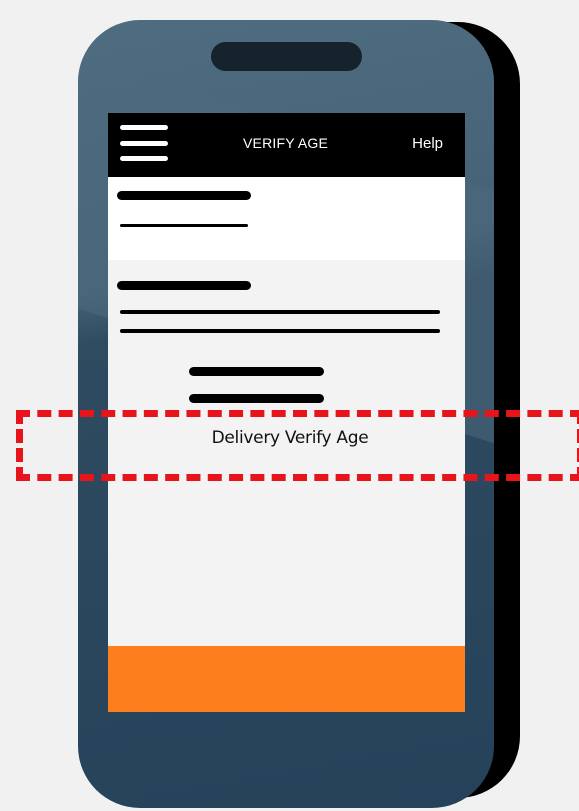 Image resolution: width=579 pixels, height=811 pixels. What do you see at coordinates (286, 679) in the screenshot?
I see `action-bar` at bounding box center [286, 679].